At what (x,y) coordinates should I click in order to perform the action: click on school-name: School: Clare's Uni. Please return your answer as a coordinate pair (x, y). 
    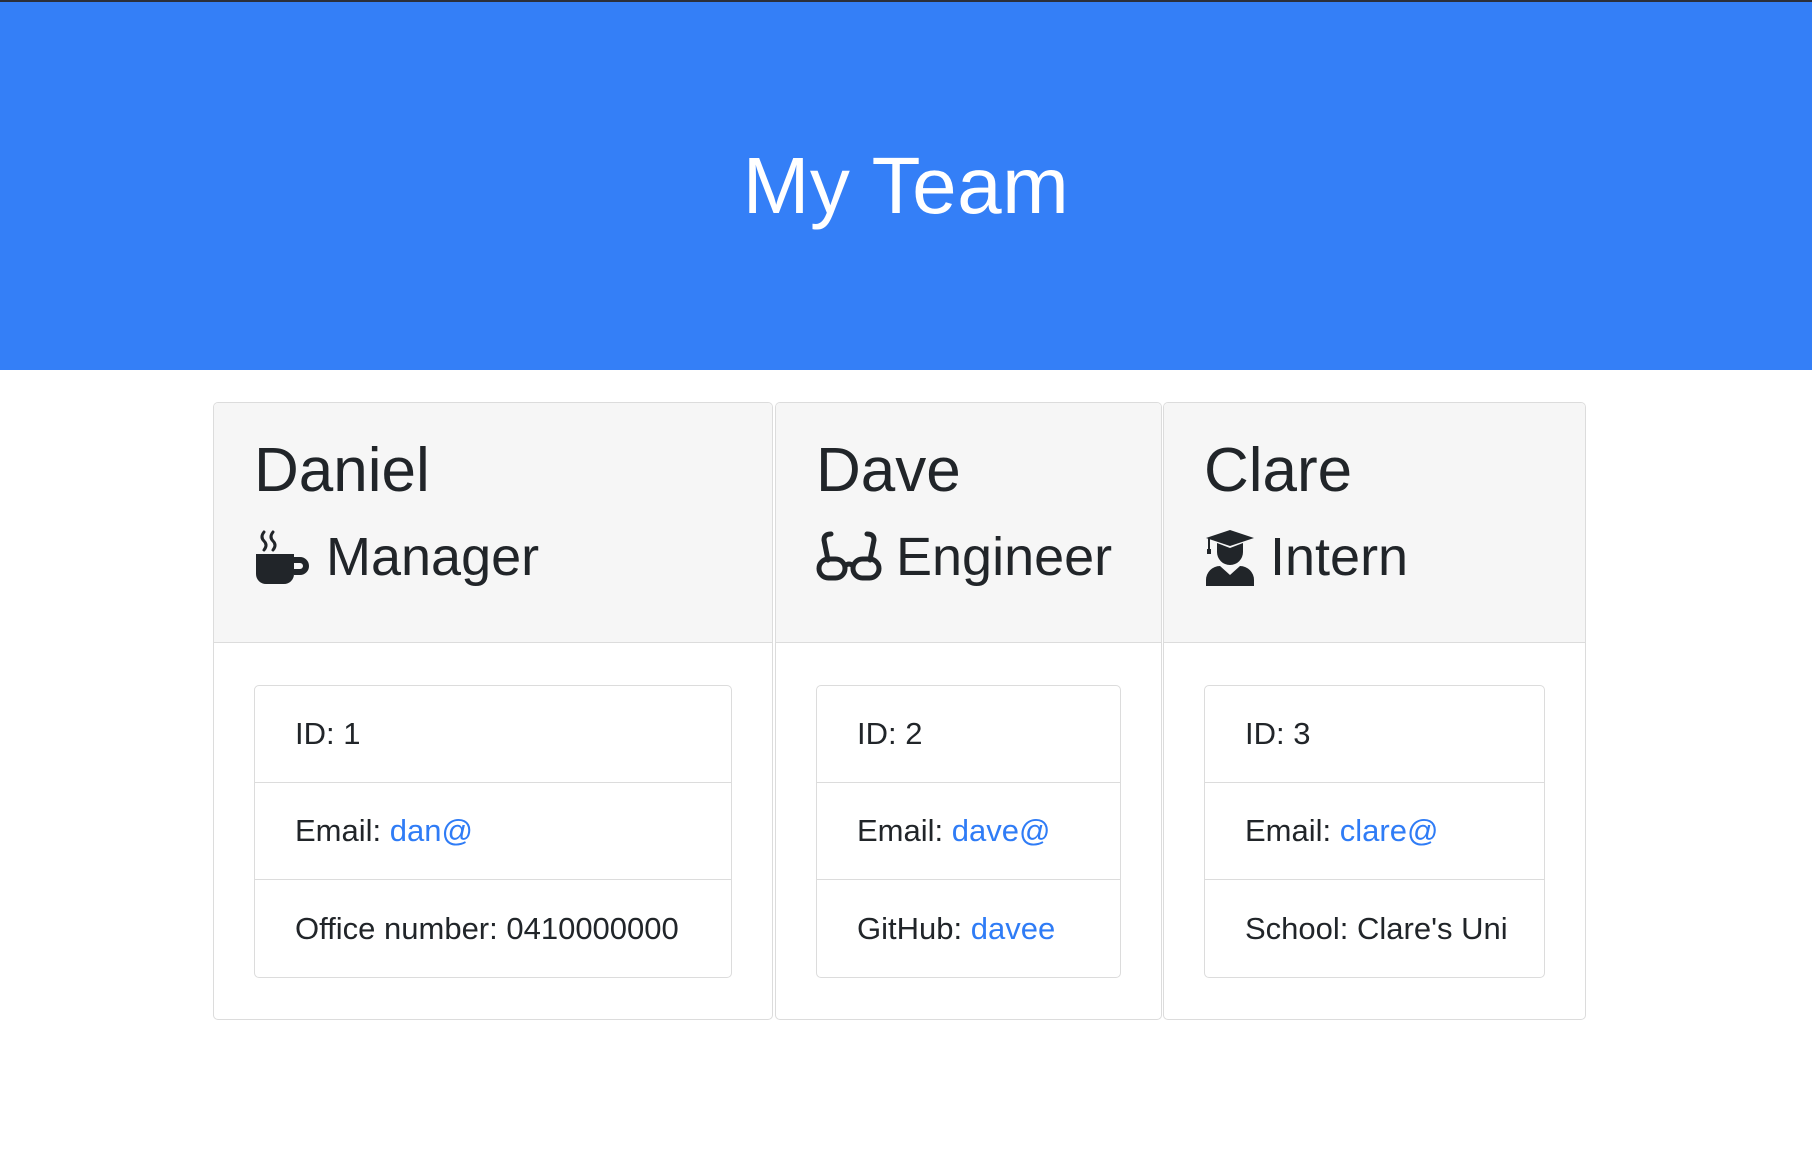
    Looking at the image, I should click on (1374, 928).